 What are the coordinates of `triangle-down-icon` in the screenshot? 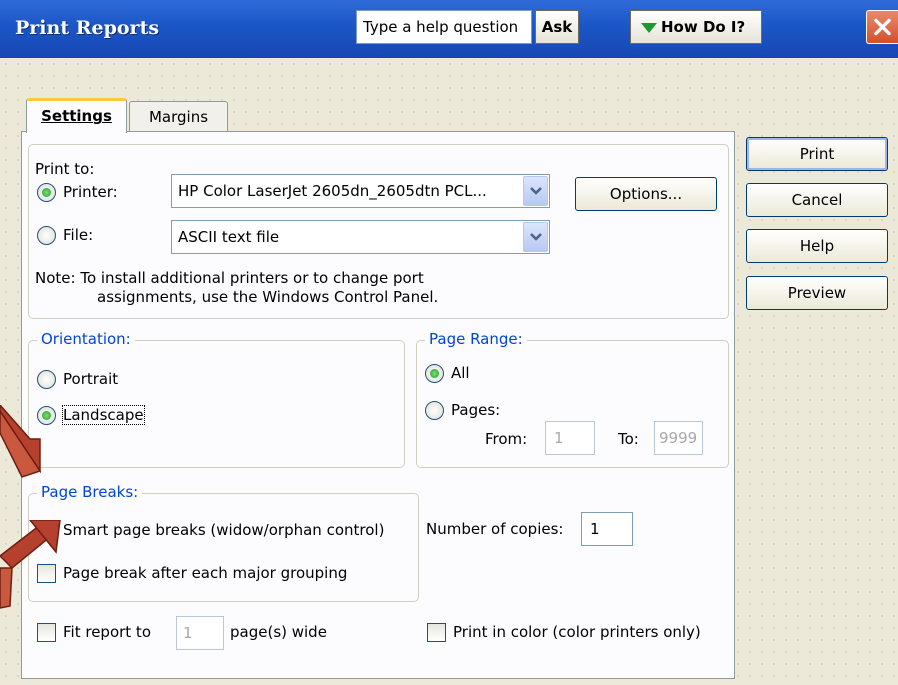 It's located at (649, 28).